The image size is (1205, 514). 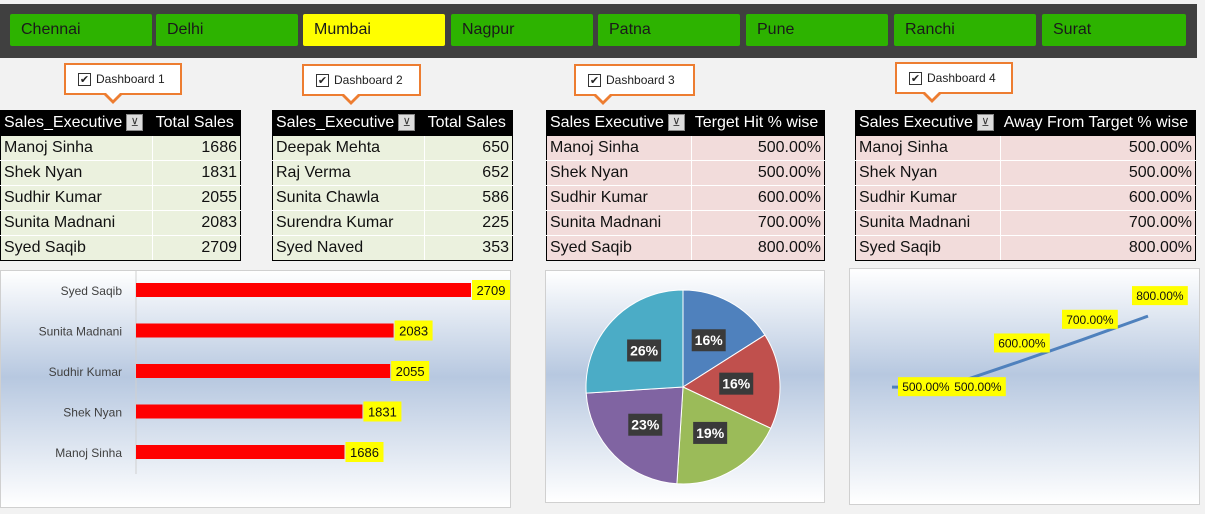 What do you see at coordinates (1024, 386) in the screenshot?
I see `line-chart-panel: 500.00% 500.00% 600.00% 700.00% 800.00%` at bounding box center [1024, 386].